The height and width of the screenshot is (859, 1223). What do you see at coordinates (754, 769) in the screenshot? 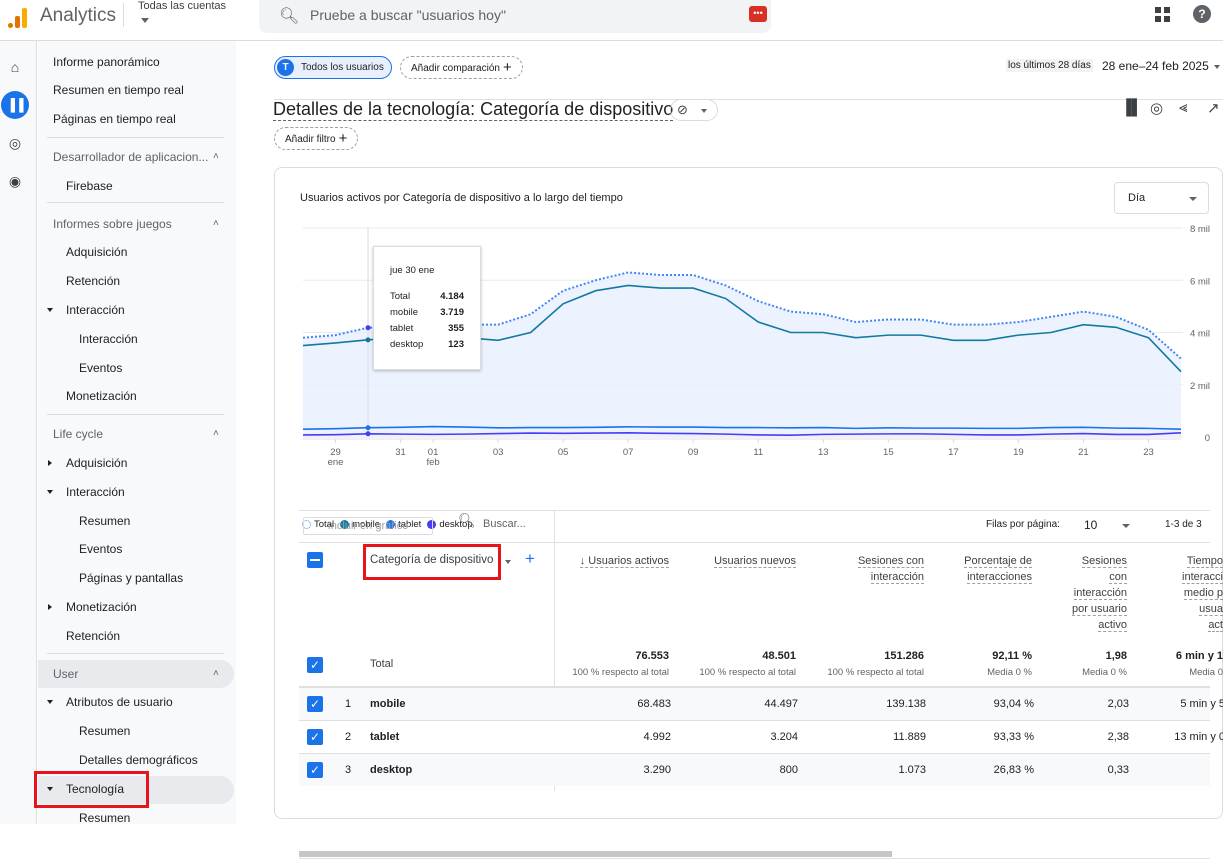
I see `table-row: ✓ 3 desktop 3.290 800 1.073 26,83 % 0,33` at bounding box center [754, 769].